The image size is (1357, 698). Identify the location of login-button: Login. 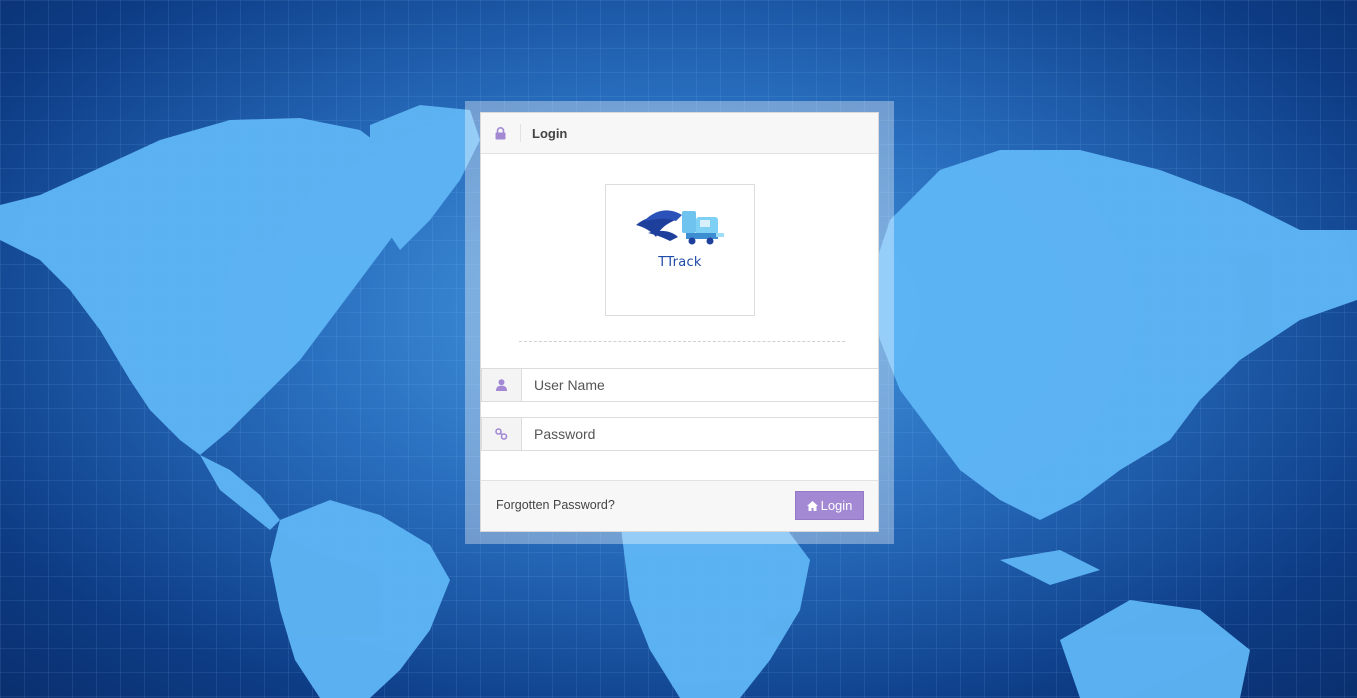
(829, 505).